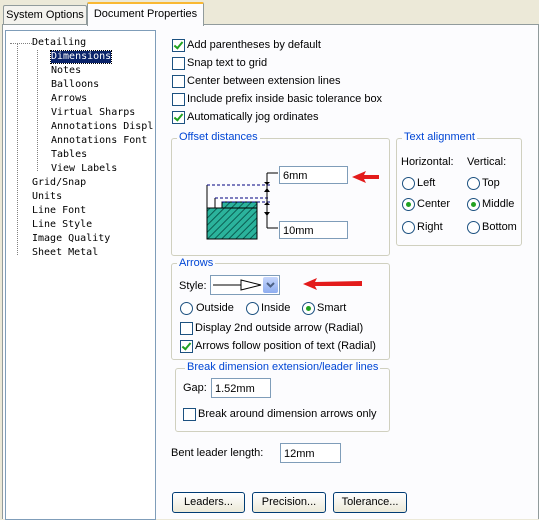 The width and height of the screenshot is (539, 520). Describe the element at coordinates (237, 285) in the screenshot. I see `arrow-style-icon` at that location.